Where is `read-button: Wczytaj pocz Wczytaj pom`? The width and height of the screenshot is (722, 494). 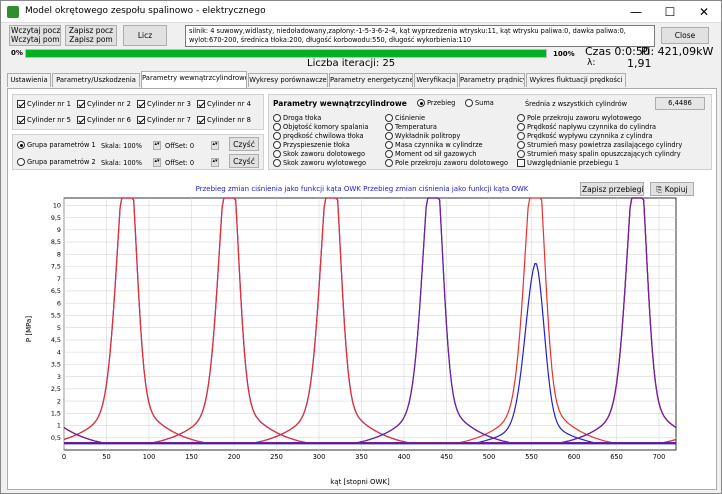
read-button: Wczytaj pocz Wczytaj pom is located at coordinates (35, 35).